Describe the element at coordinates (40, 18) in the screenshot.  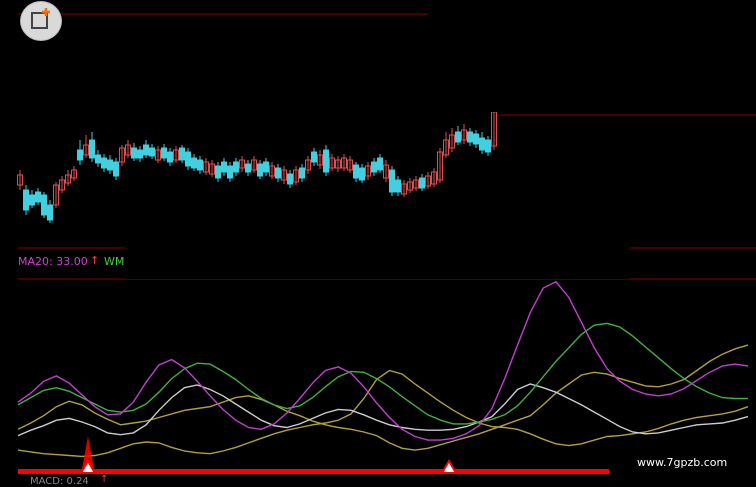
I see `square-with-plus-icon` at that location.